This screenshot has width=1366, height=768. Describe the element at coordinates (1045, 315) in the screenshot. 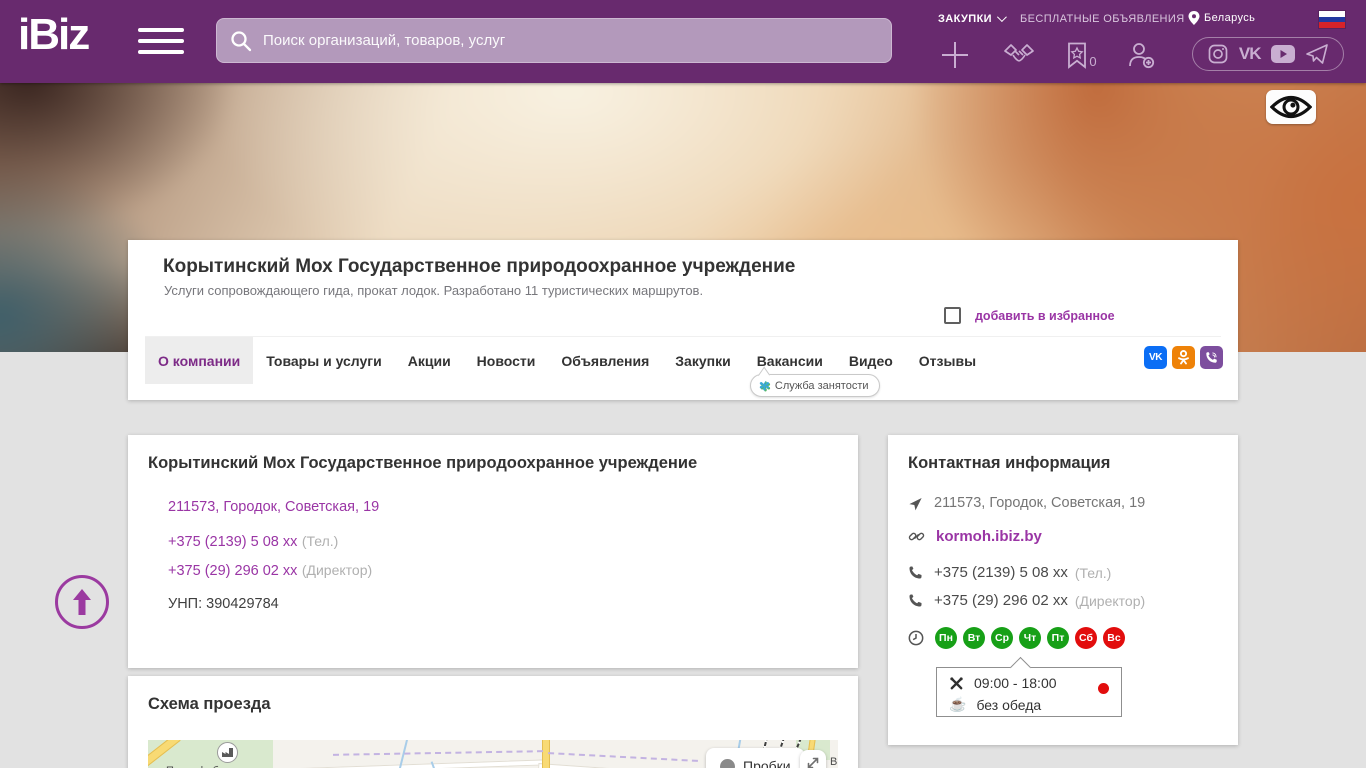

I see `favorite-label: добавить в избранное` at that location.